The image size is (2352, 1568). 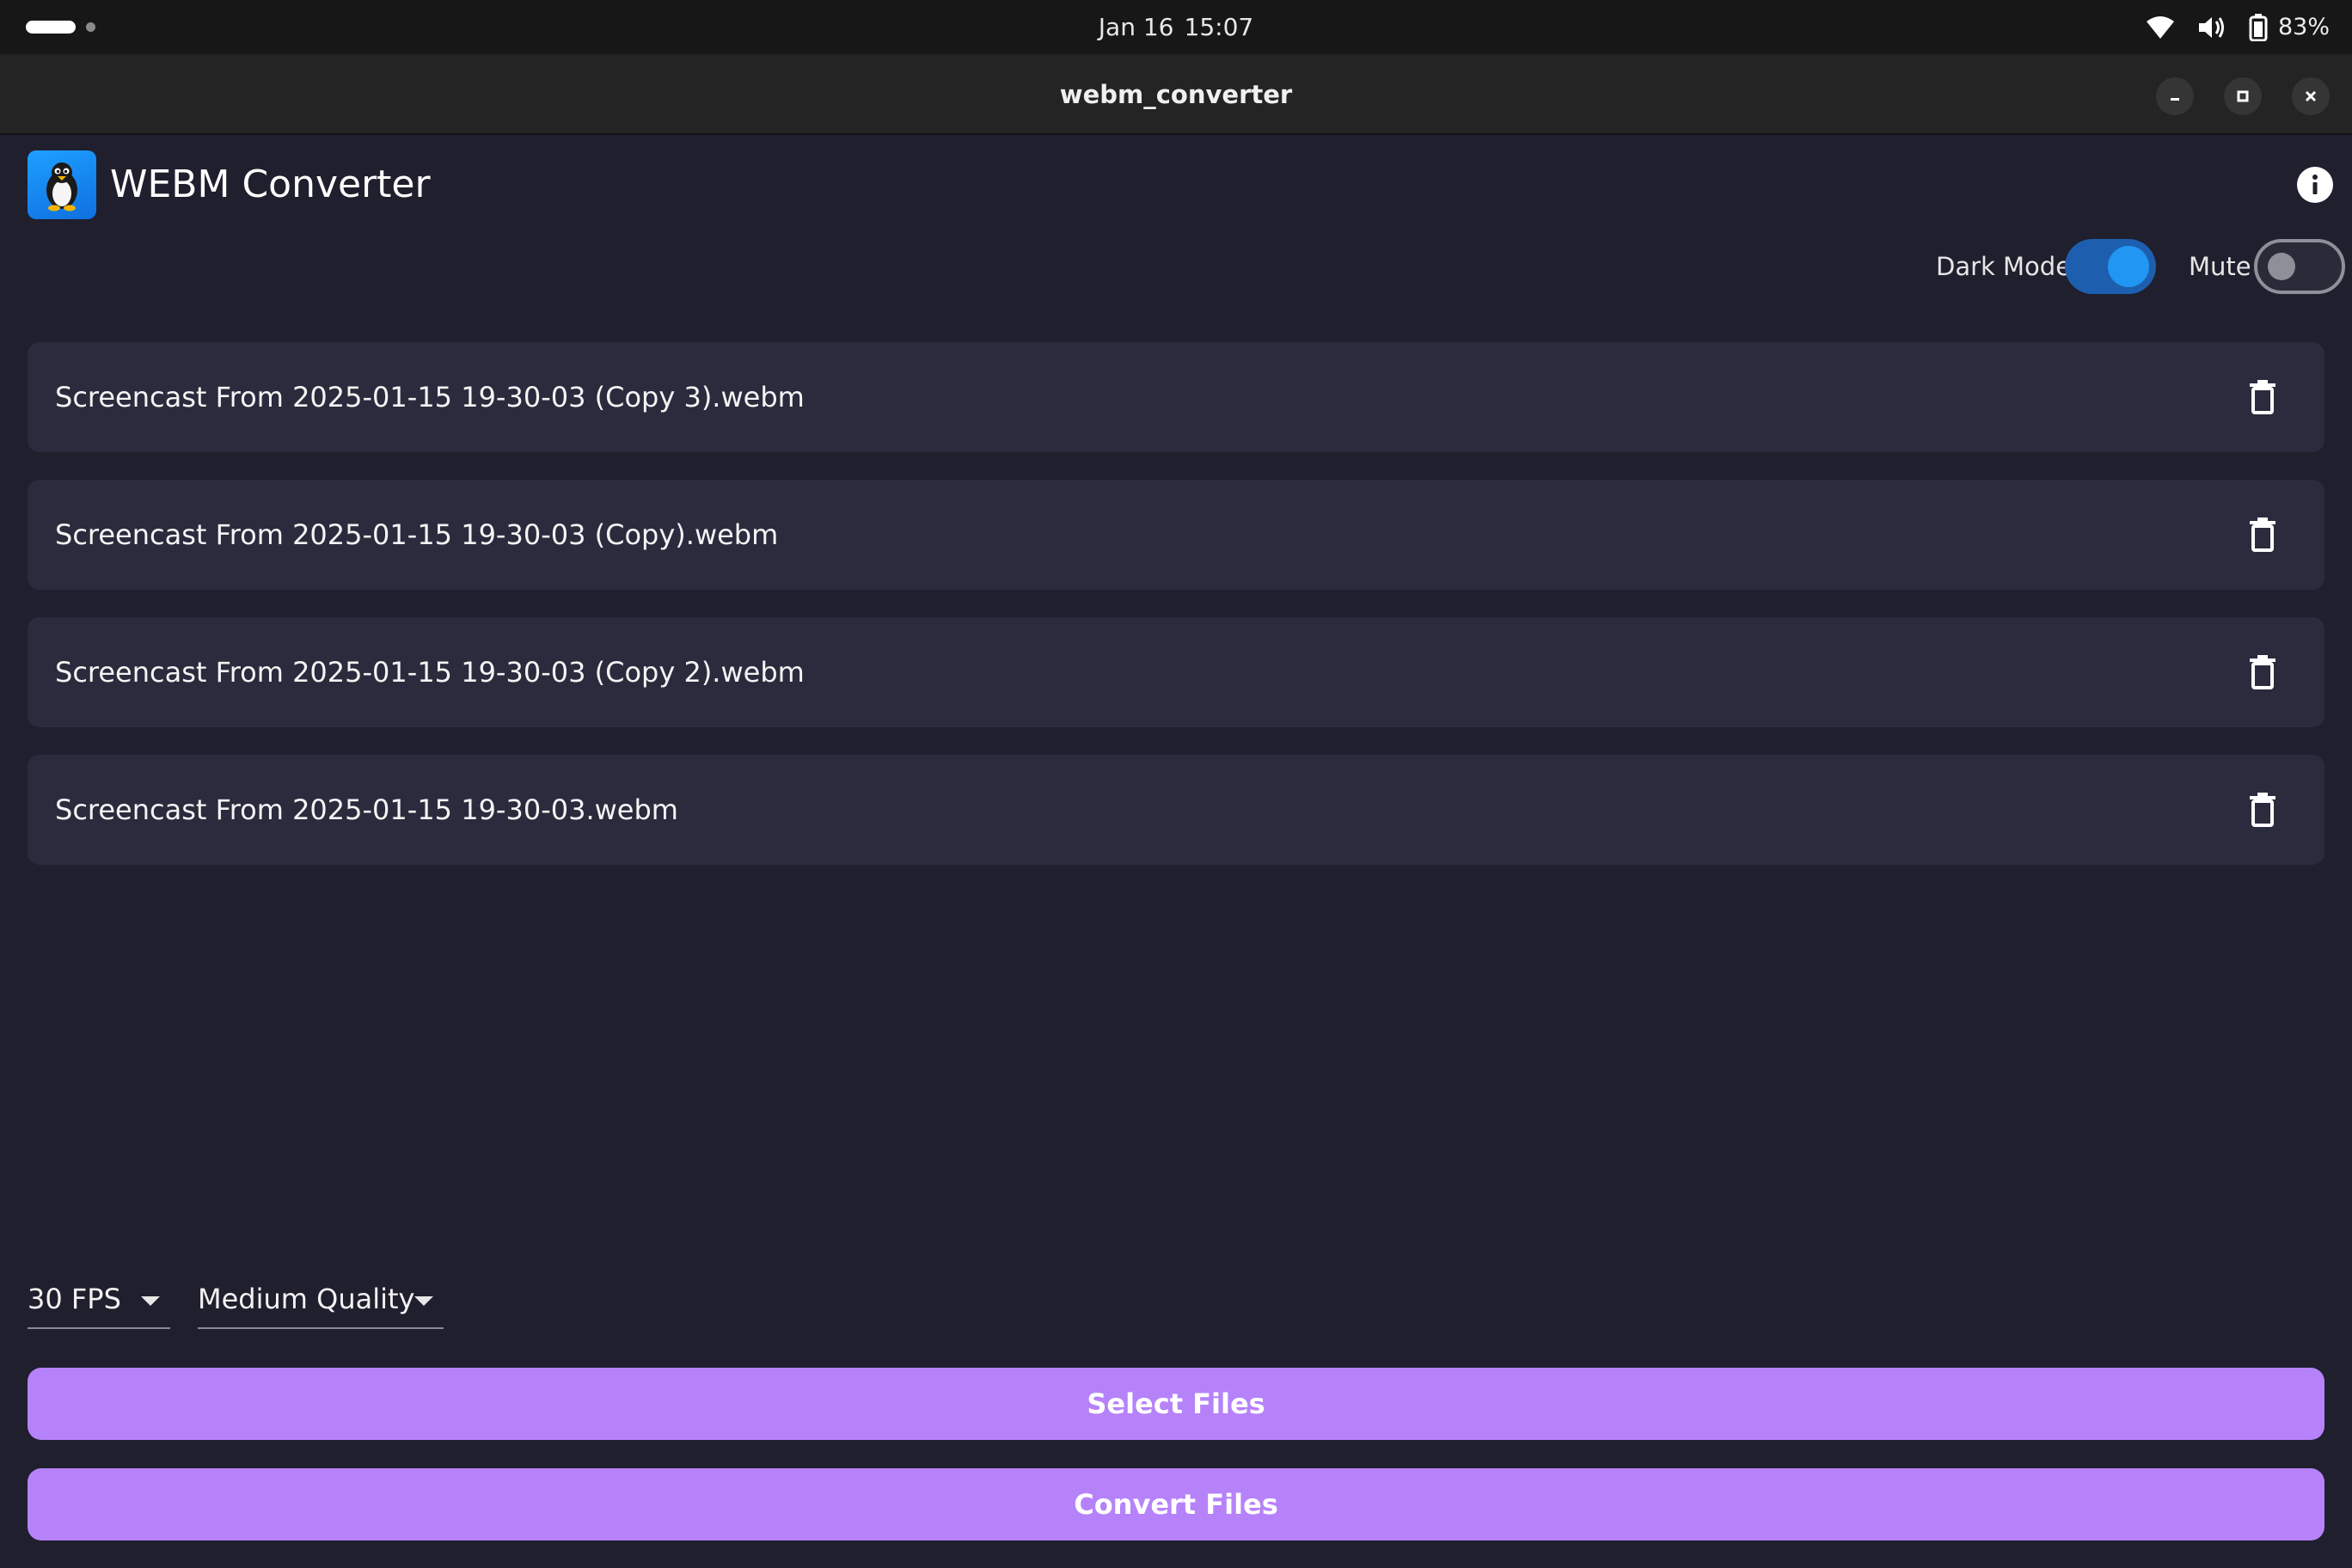 What do you see at coordinates (2175, 99) in the screenshot?
I see `minimize-icon` at bounding box center [2175, 99].